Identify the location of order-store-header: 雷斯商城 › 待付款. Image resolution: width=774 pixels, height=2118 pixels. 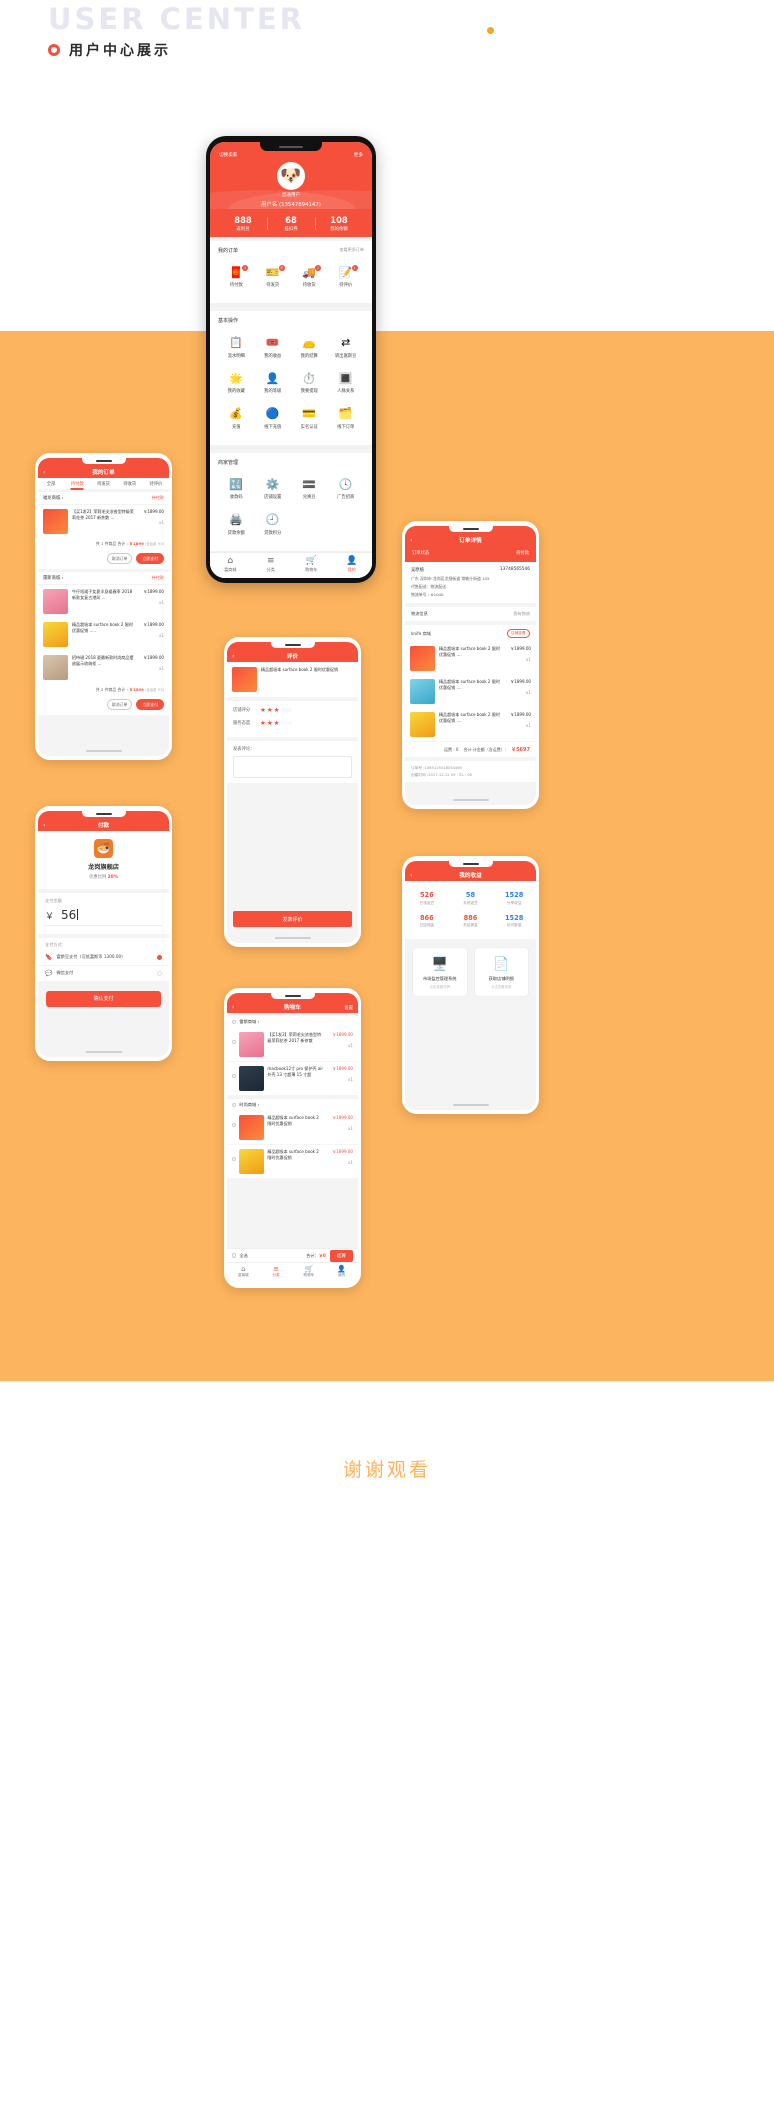
(103, 578).